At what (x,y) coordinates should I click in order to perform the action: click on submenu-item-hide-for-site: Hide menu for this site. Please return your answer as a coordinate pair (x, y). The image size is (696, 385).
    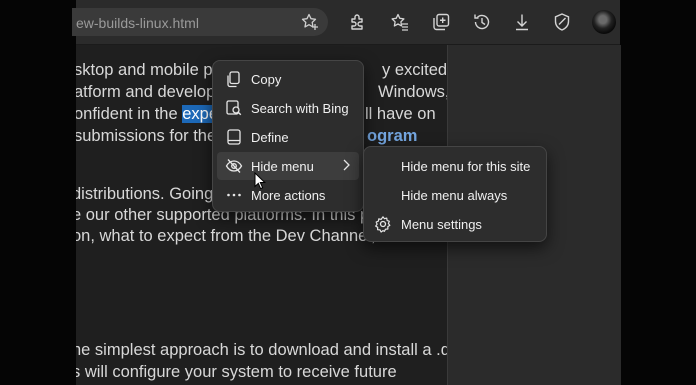
    Looking at the image, I should click on (455, 166).